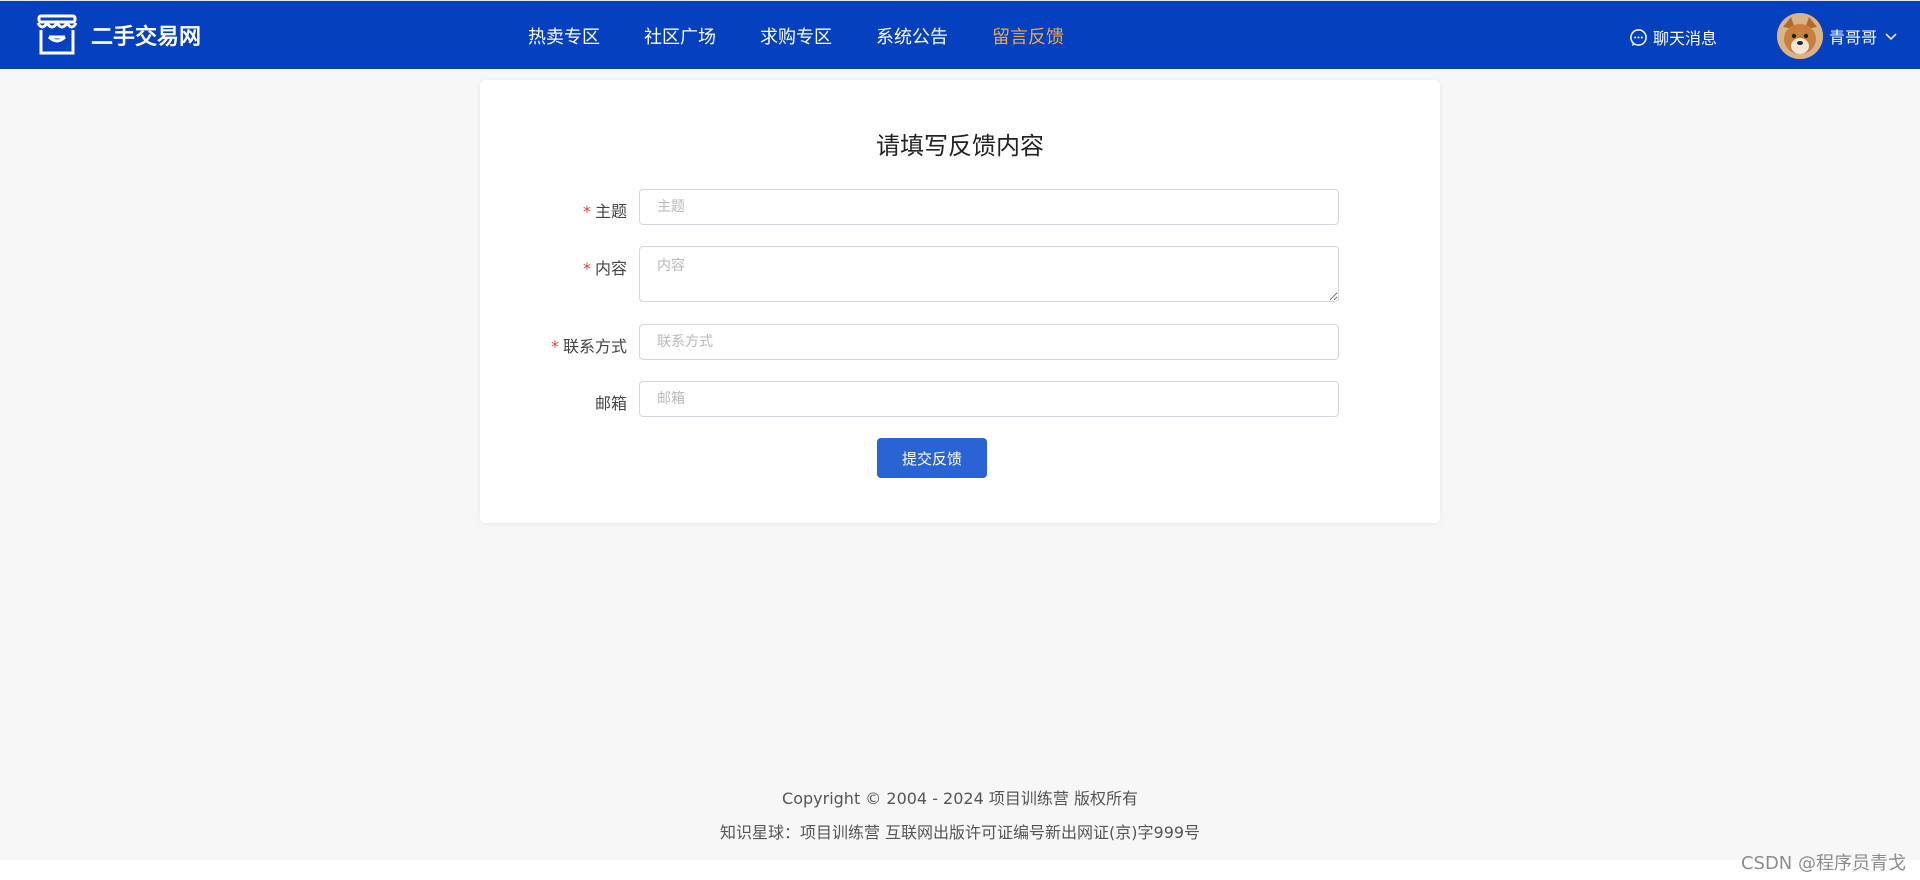  I want to click on footer-license: 知识星球：项目训练营 互联网出版许可证编号新出网证(京)字999号, so click(960, 832).